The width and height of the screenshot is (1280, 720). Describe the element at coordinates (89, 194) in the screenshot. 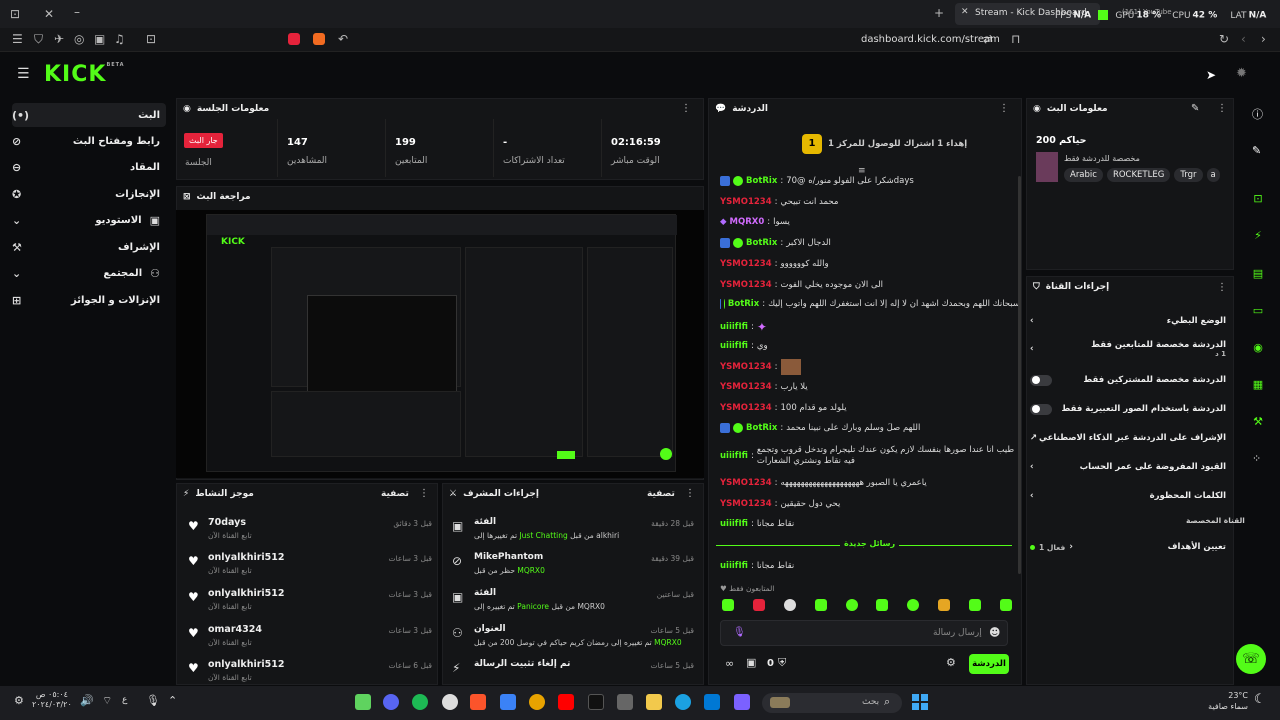

I see `sidebar-item-achievements: الإنجازات ✪` at that location.